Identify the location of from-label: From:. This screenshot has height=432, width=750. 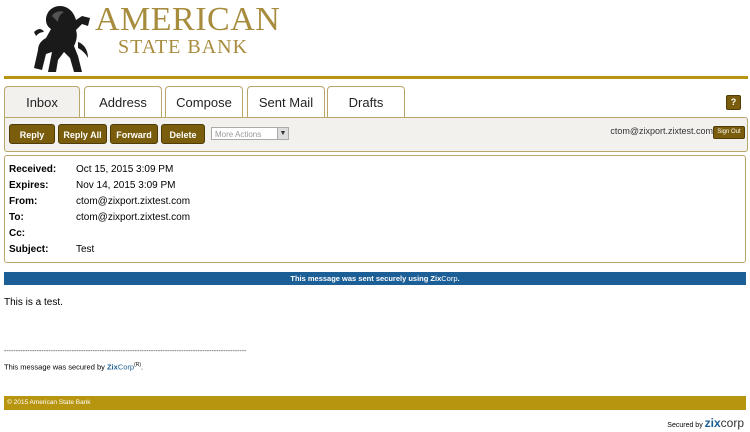
(23, 201).